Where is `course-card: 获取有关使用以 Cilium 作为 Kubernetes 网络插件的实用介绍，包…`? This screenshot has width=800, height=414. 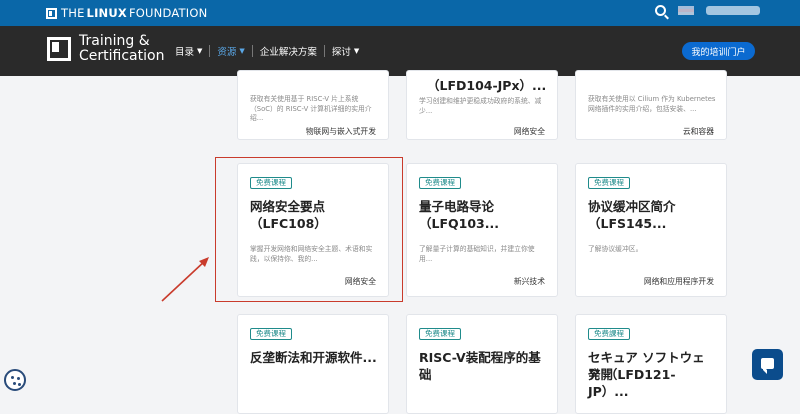 course-card: 获取有关使用以 Cilium 作为 Kubernetes 网络插件的实用介绍，包… is located at coordinates (651, 105).